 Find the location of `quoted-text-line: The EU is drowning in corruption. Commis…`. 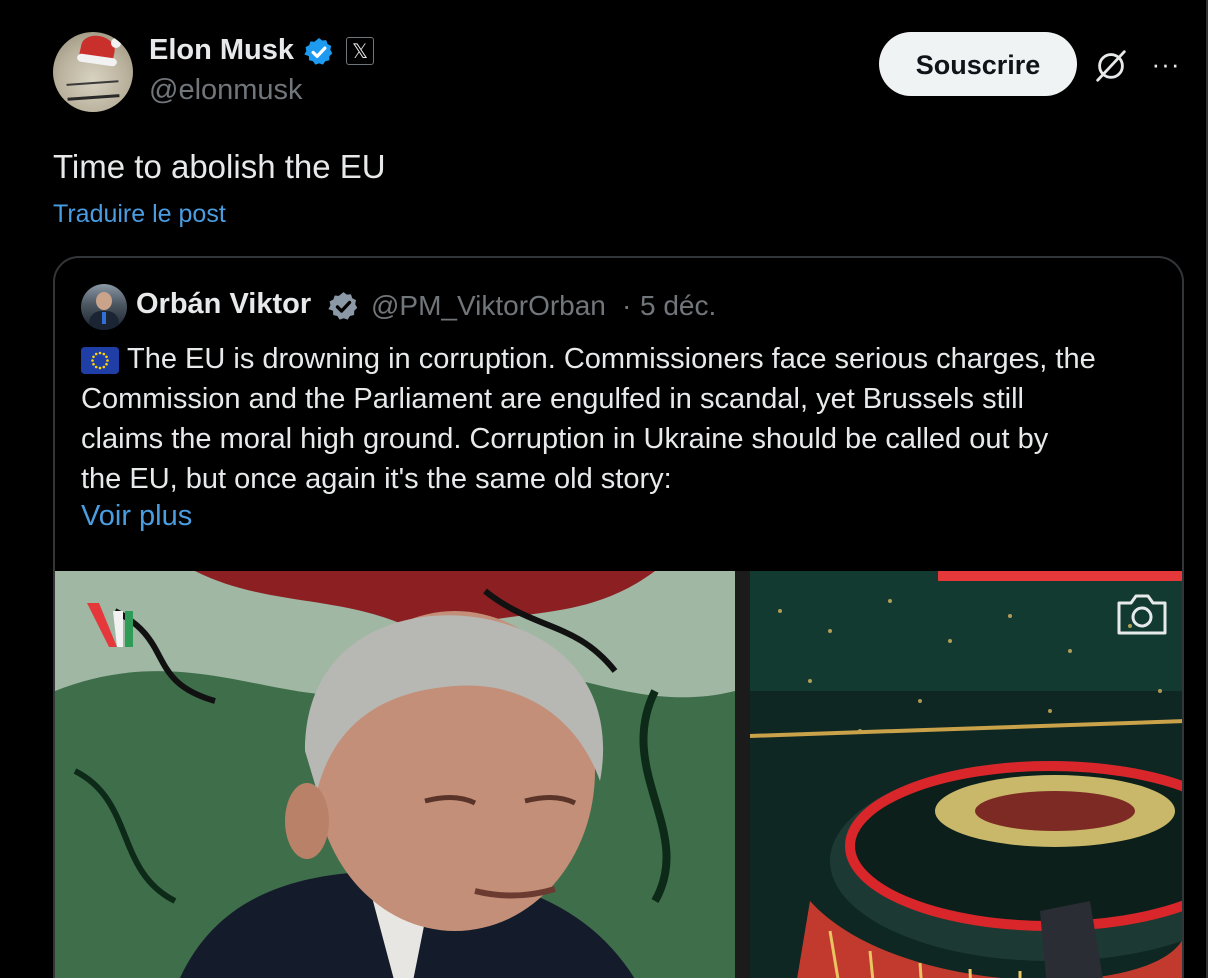

quoted-text-line: The EU is drowning in corruption. Commis… is located at coordinates (611, 359).